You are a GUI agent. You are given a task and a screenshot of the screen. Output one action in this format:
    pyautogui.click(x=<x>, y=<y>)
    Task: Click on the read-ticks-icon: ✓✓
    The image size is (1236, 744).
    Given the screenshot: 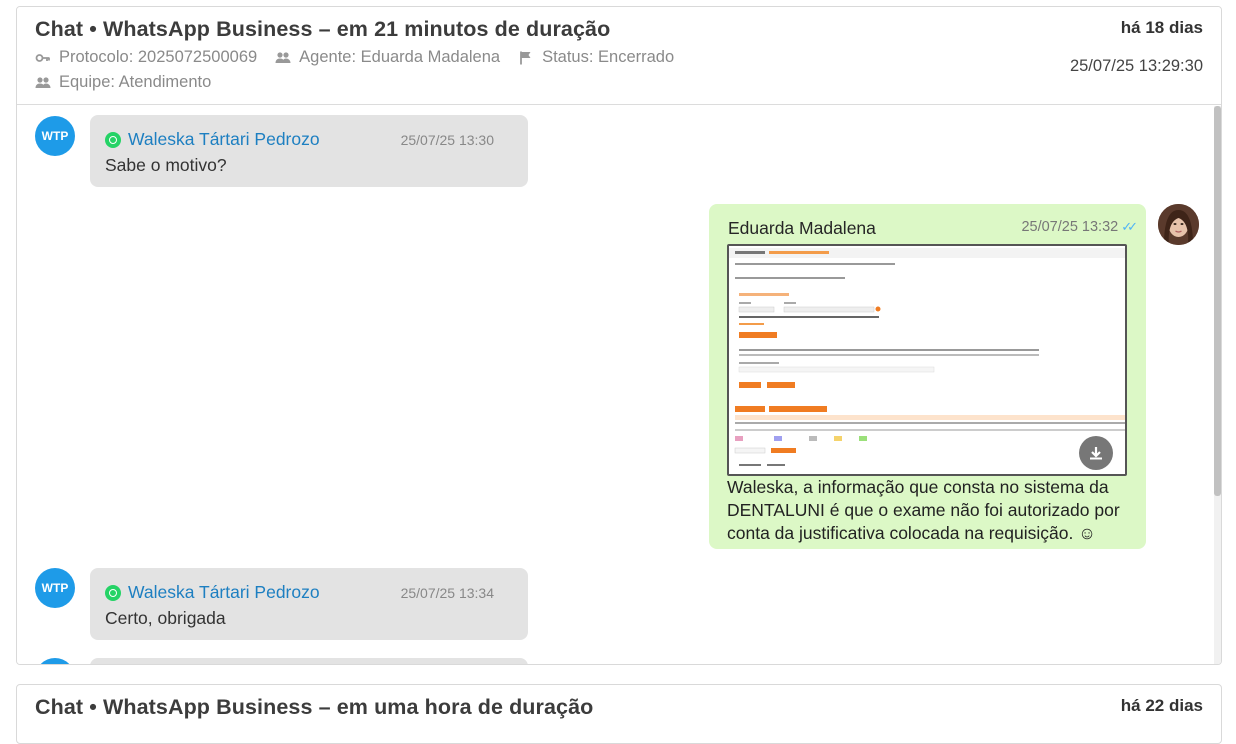 What is the action you would take?
    pyautogui.click(x=1129, y=226)
    